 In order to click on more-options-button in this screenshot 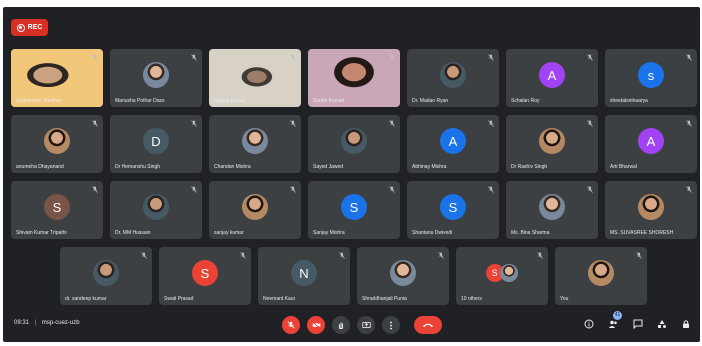, I will do `click(391, 325)`.